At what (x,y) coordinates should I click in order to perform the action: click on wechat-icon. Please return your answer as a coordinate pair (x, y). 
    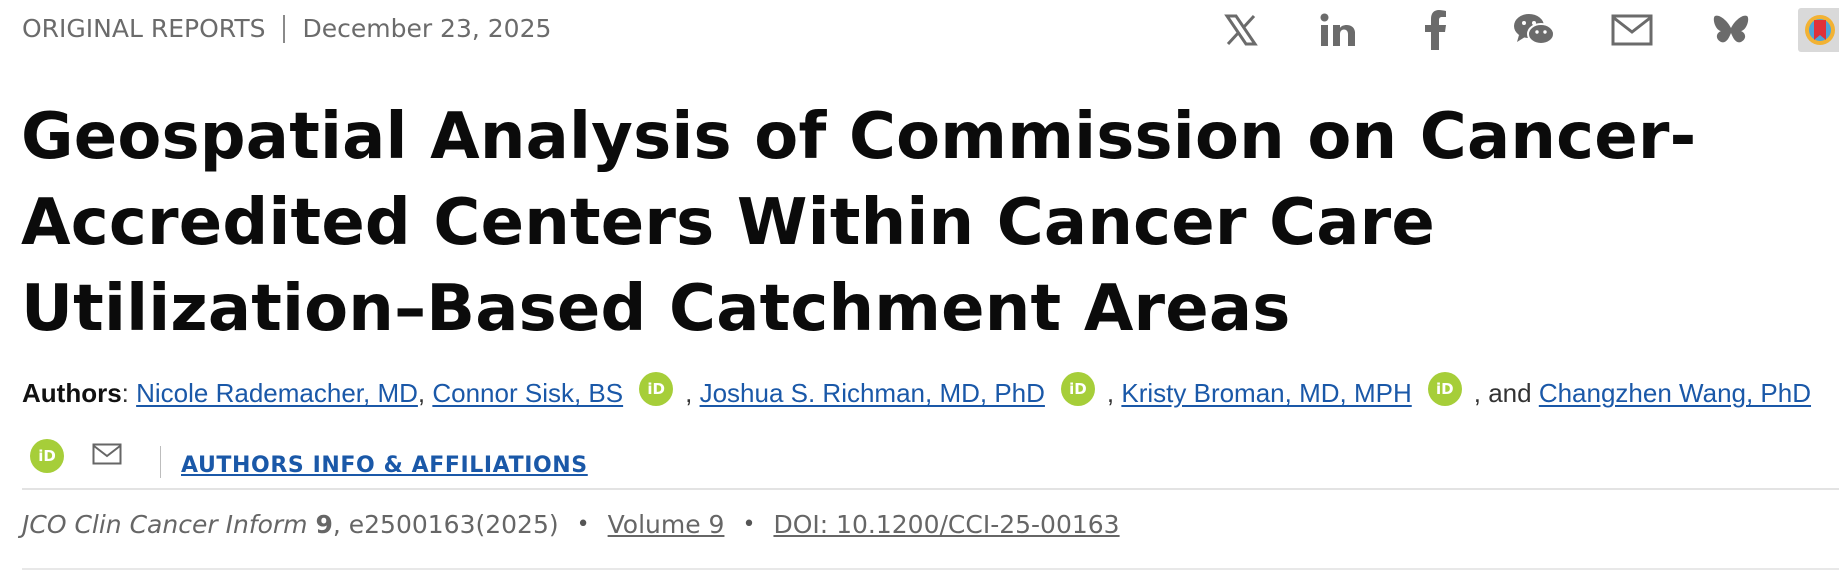
    Looking at the image, I should click on (1534, 30).